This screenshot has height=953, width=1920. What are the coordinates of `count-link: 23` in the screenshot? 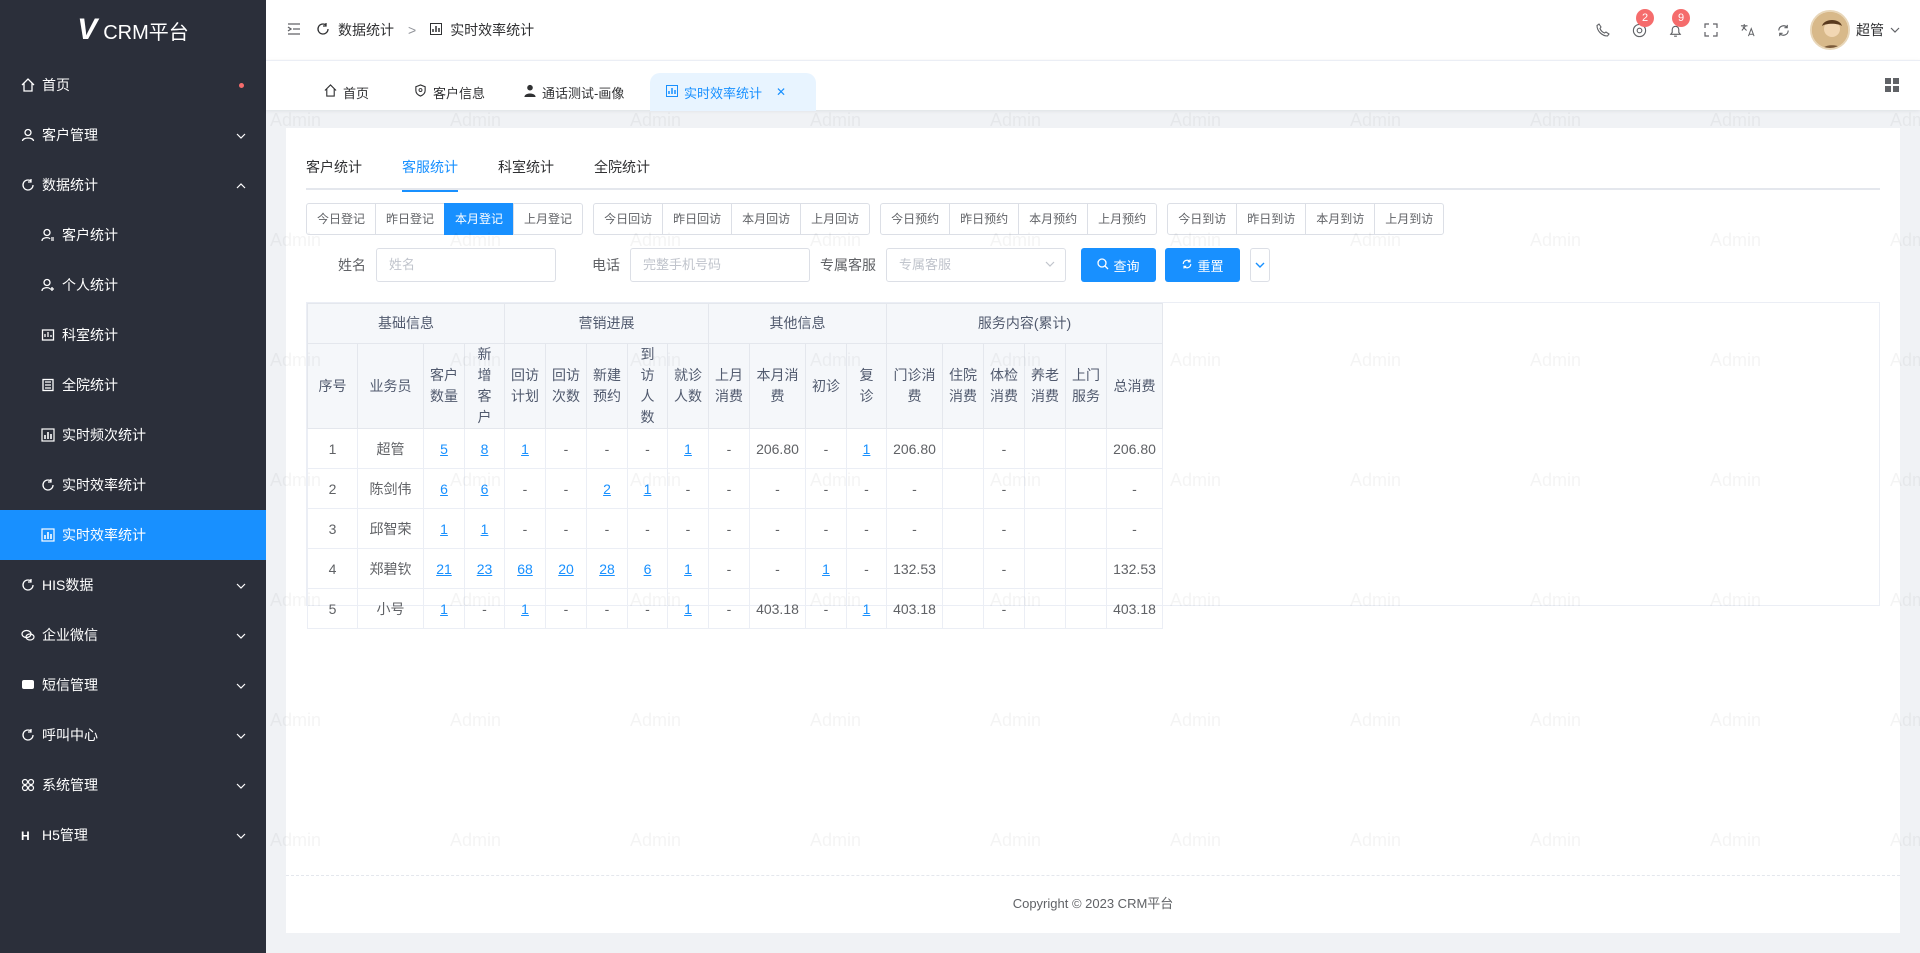 It's located at (485, 569).